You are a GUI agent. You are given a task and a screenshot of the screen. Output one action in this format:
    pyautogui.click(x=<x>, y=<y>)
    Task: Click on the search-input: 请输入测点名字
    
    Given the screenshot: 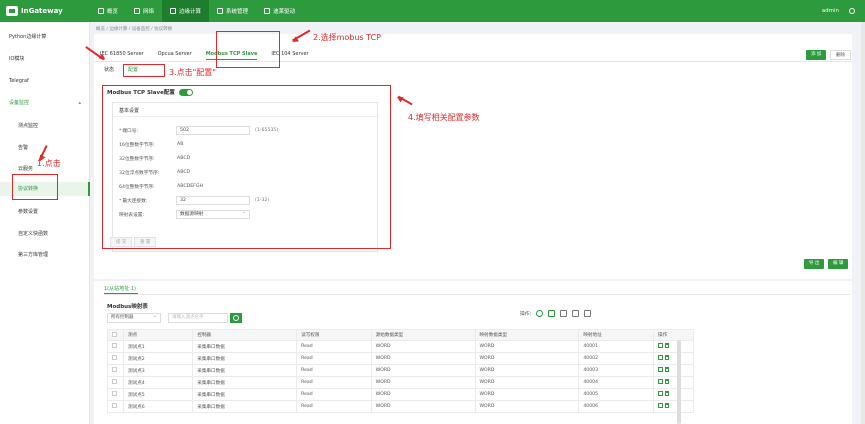 What is the action you would take?
    pyautogui.click(x=198, y=318)
    